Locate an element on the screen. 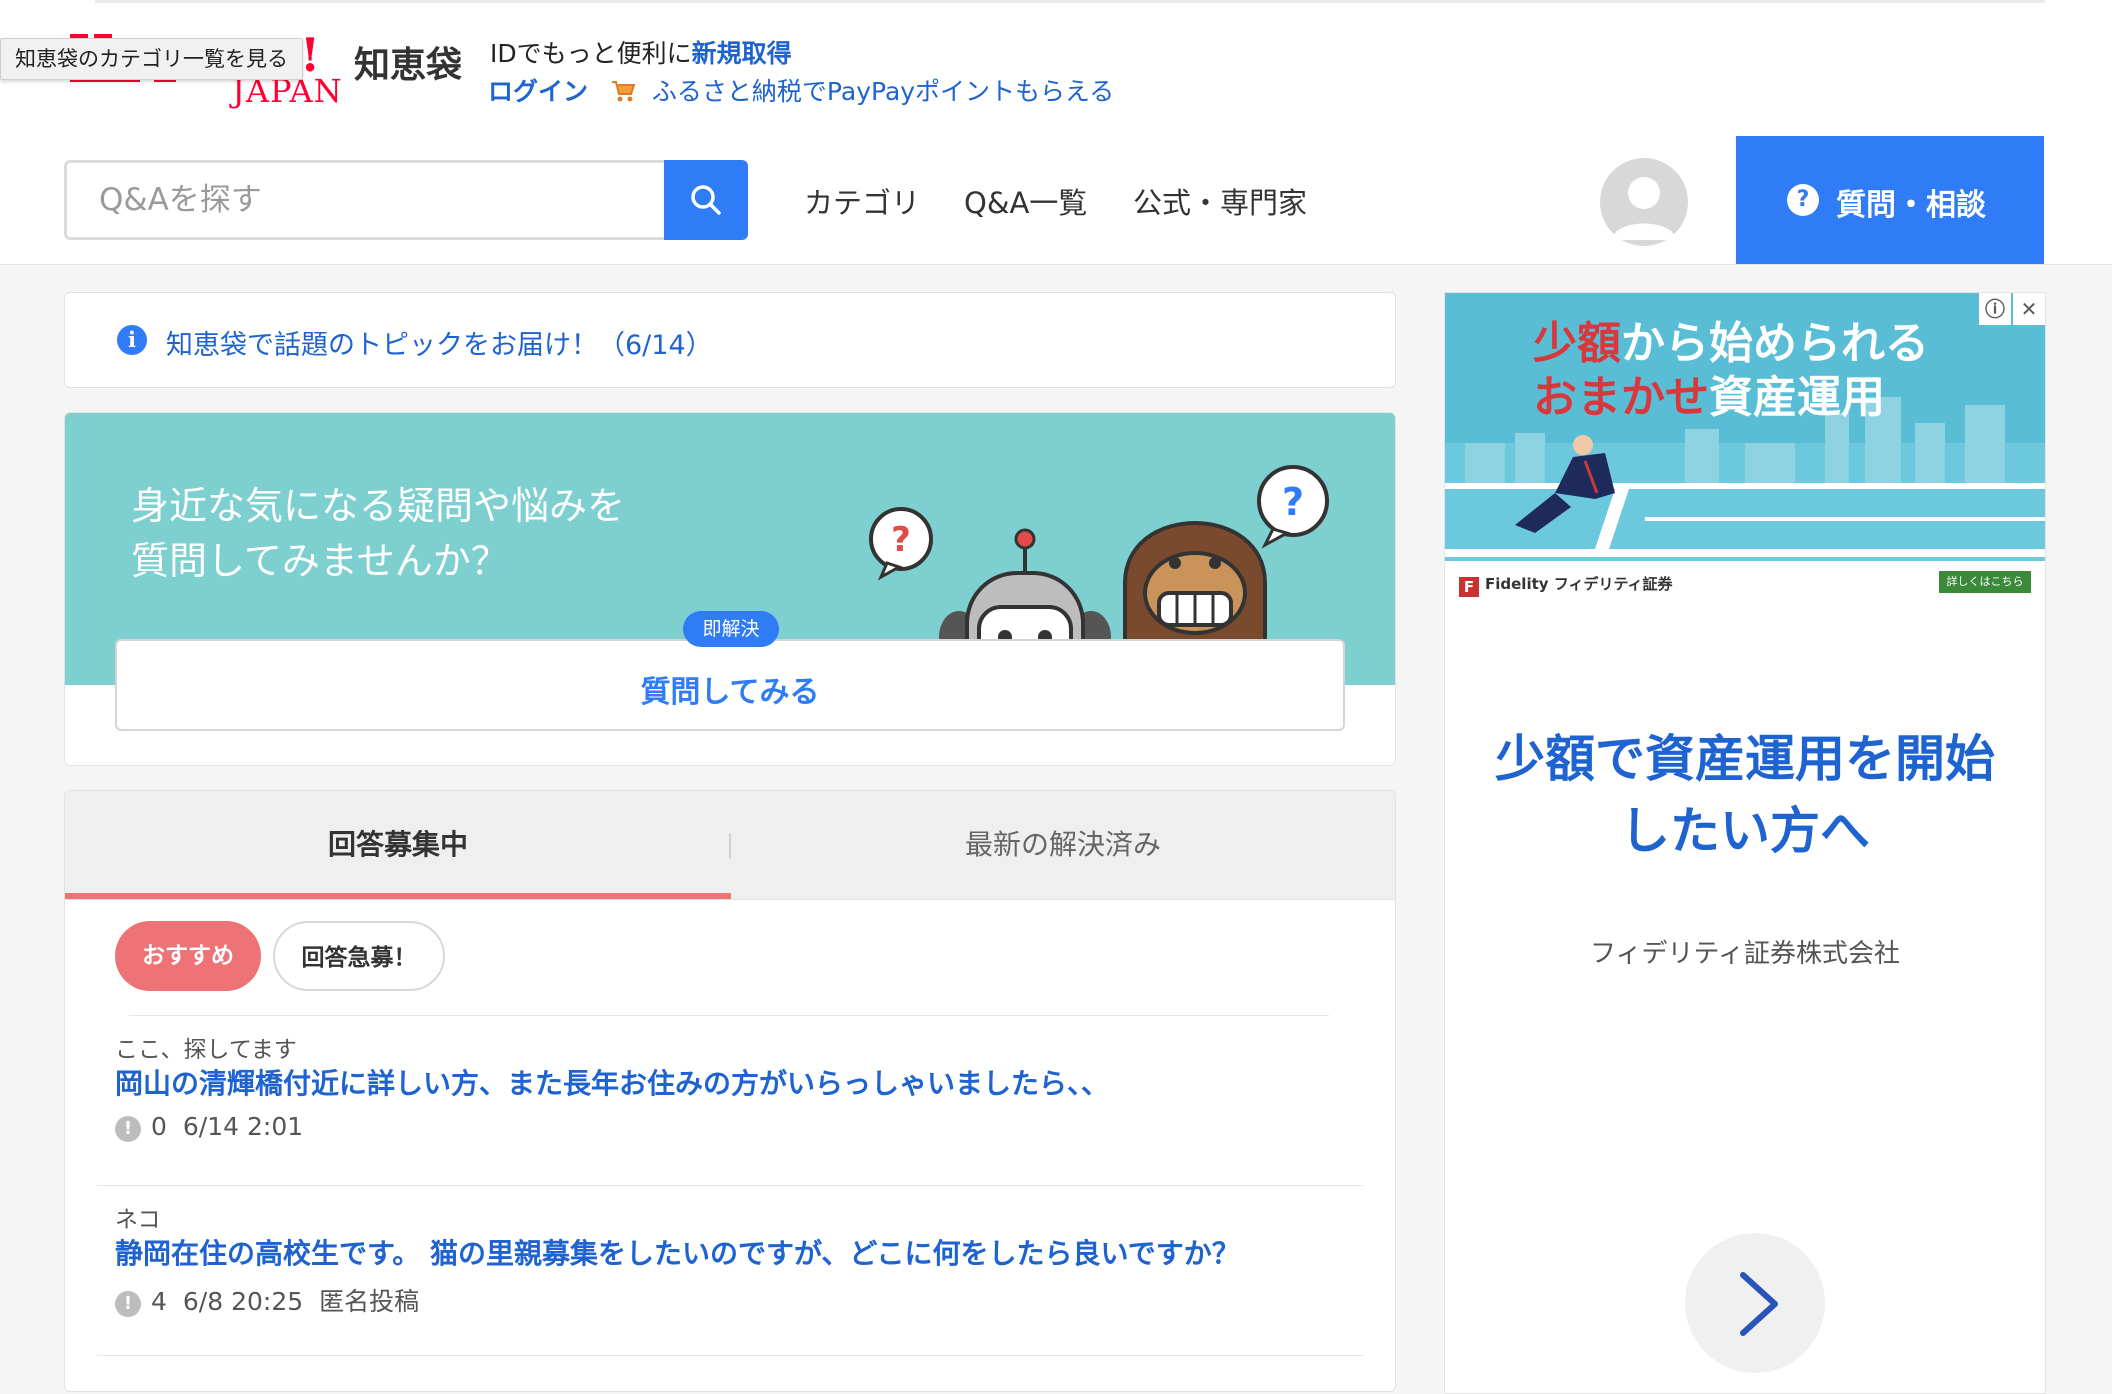 Image resolution: width=2112 pixels, height=1394 pixels. question-category: ここ、探してます is located at coordinates (206, 1047).